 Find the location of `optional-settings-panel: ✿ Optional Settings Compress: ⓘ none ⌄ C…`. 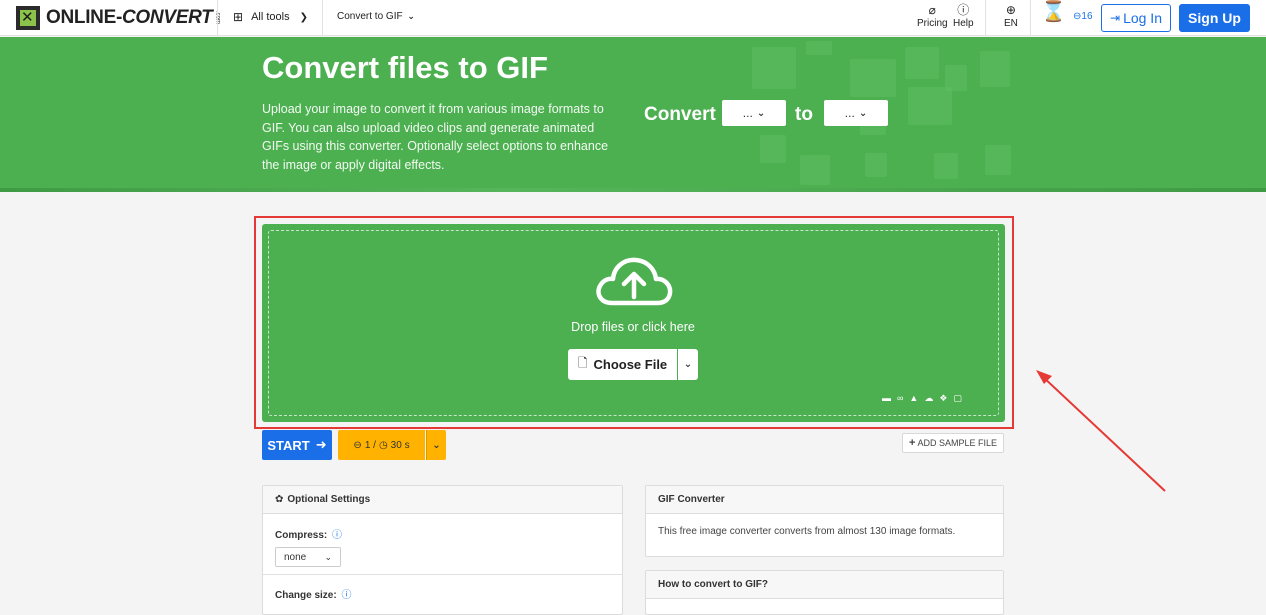

optional-settings-panel: ✿ Optional Settings Compress: ⓘ none ⌄ C… is located at coordinates (442, 550).